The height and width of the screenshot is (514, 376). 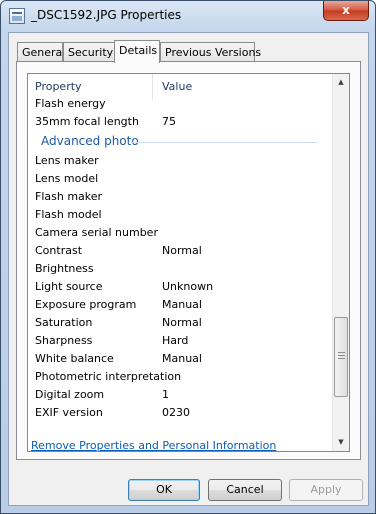 I want to click on close-button: x, so click(x=346, y=11).